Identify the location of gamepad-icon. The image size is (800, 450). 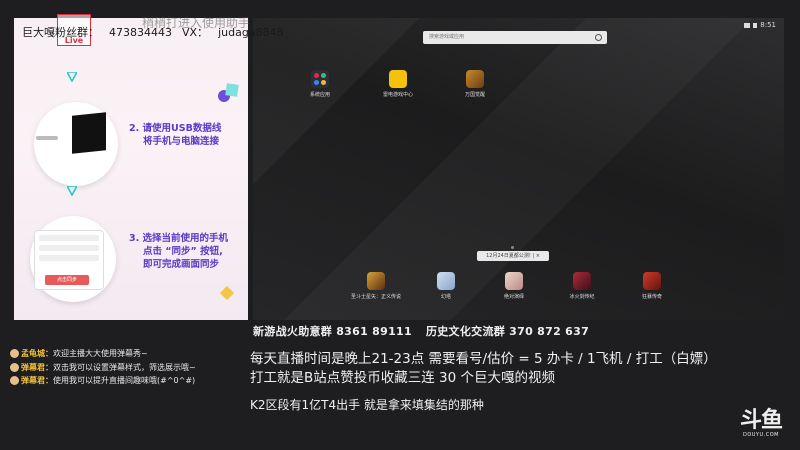
(398, 79).